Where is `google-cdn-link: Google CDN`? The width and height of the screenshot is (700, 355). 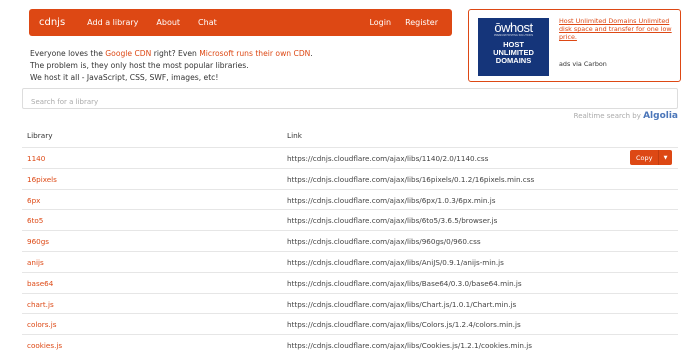
google-cdn-link: Google CDN is located at coordinates (128, 53).